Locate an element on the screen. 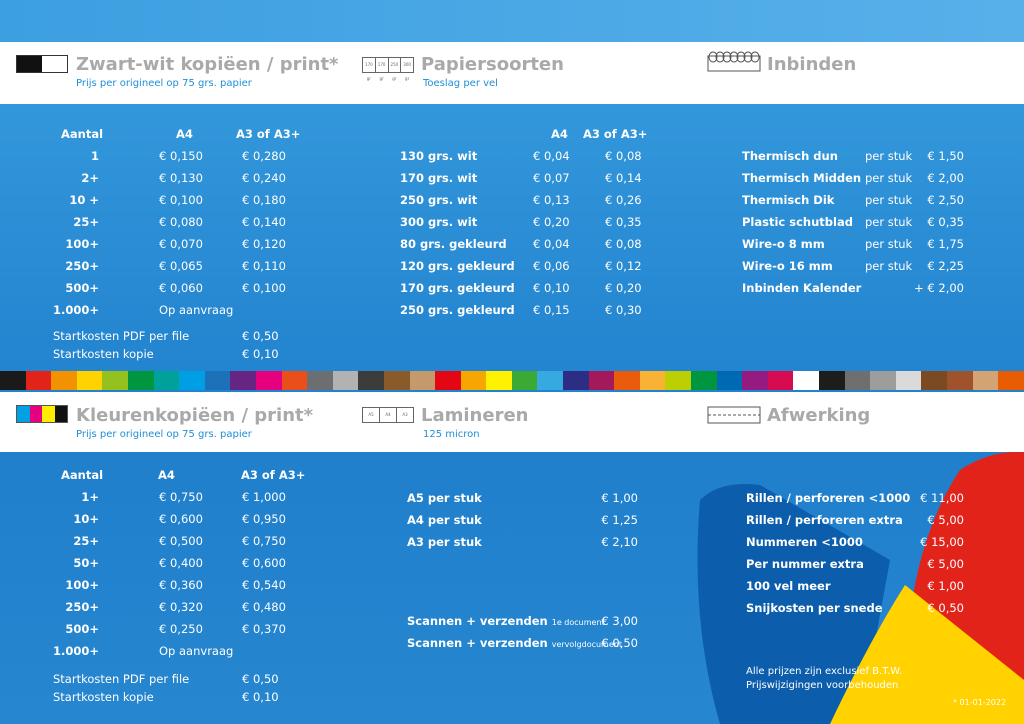 The width and height of the screenshot is (1024, 724). color-row-a4: € 0,750 is located at coordinates (181, 497).